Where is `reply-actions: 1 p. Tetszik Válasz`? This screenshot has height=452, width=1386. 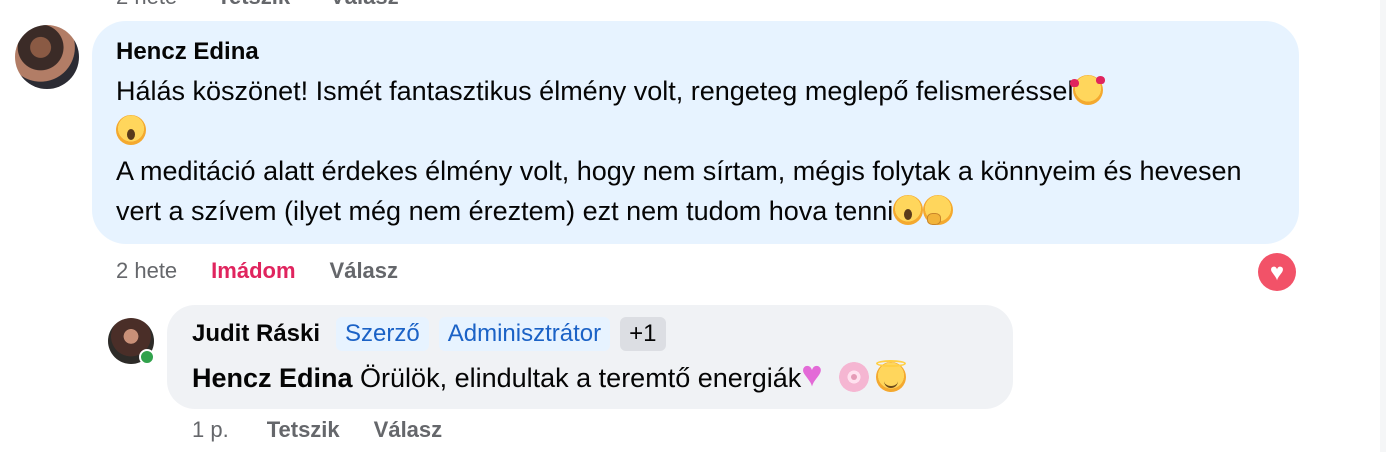
reply-actions: 1 p. Tetszik Válasz is located at coordinates (317, 430).